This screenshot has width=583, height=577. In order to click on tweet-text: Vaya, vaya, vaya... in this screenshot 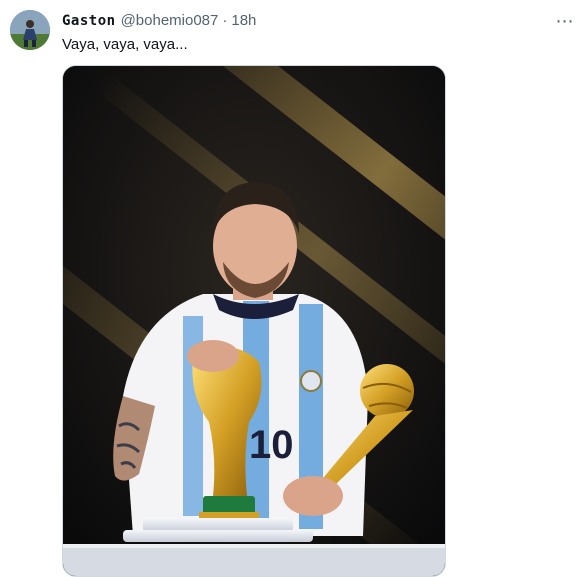, I will do `click(125, 44)`.